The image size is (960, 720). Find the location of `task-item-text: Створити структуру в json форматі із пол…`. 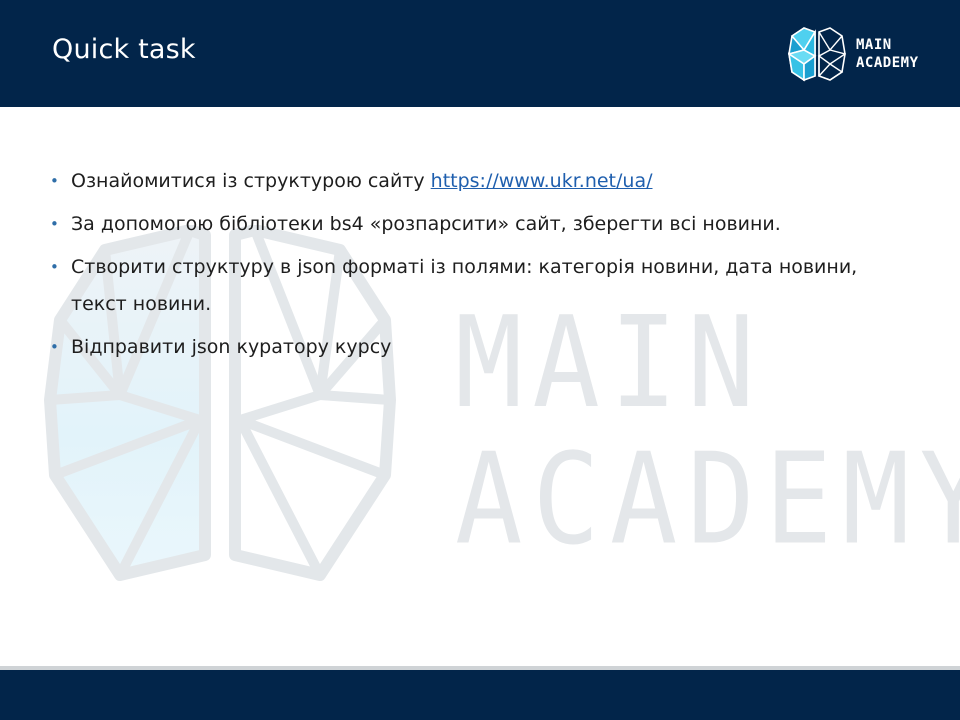

task-item-text: Створити структуру в json форматі із пол… is located at coordinates (464, 285).